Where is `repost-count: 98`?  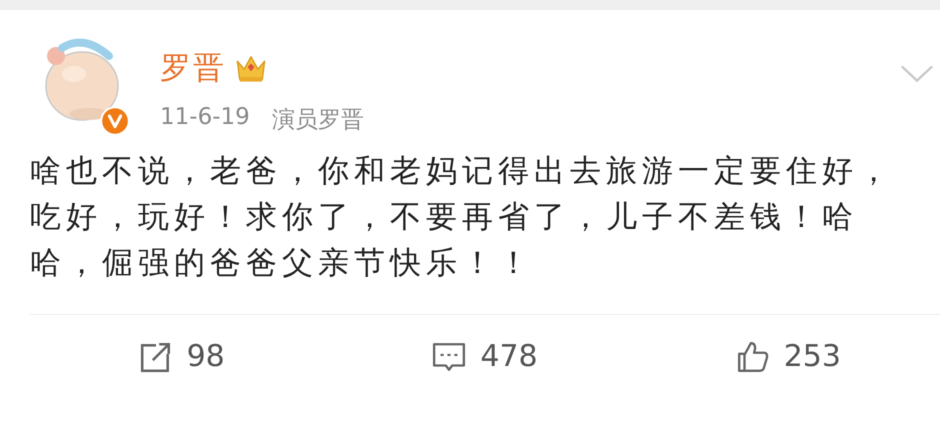 repost-count: 98 is located at coordinates (205, 356).